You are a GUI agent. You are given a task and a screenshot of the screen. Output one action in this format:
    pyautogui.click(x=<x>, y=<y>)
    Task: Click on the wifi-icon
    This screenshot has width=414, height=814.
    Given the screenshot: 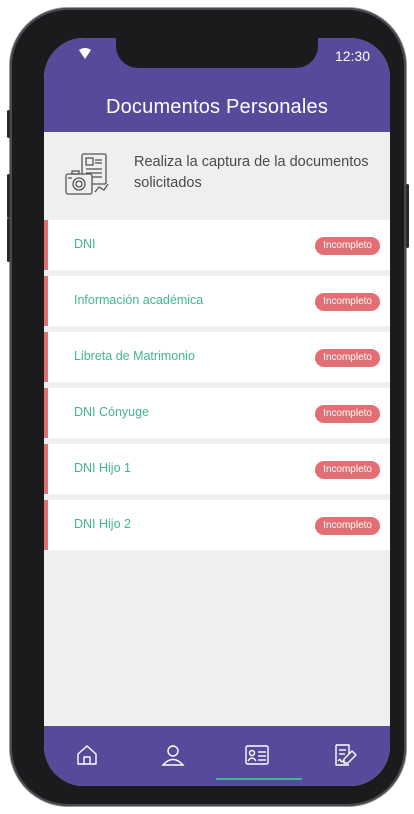 What is the action you would take?
    pyautogui.click(x=85, y=53)
    